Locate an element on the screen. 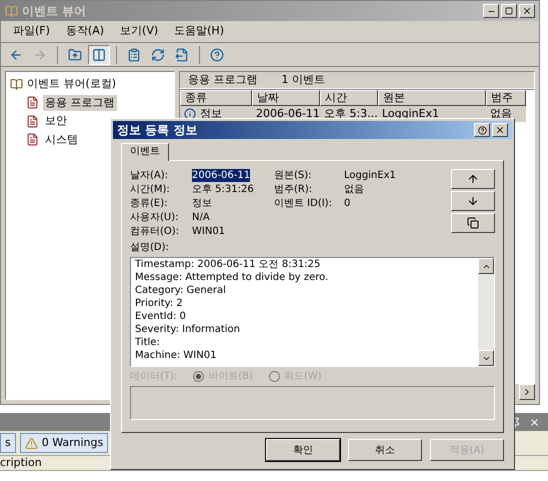 Image resolution: width=548 pixels, height=481 pixels. description-line: Machine: WIN01 is located at coordinates (176, 355).